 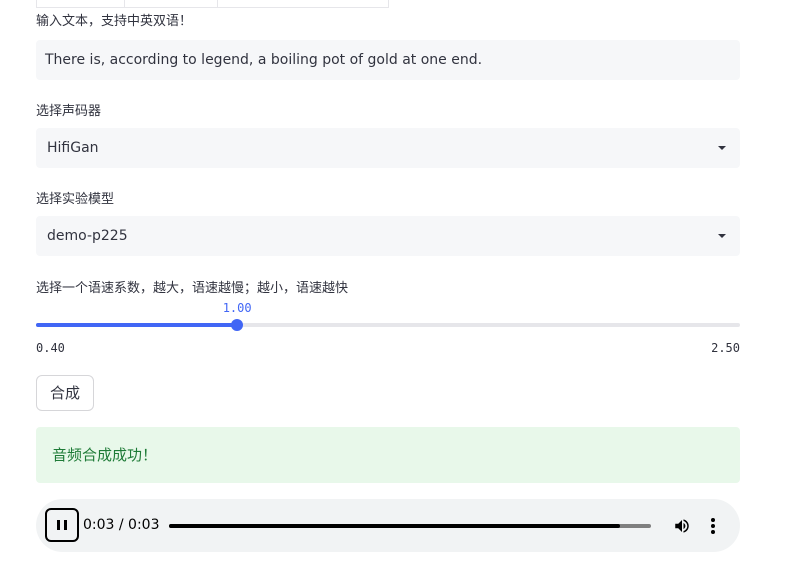 I want to click on audio-player: 0:03 / 0:03, so click(x=388, y=525).